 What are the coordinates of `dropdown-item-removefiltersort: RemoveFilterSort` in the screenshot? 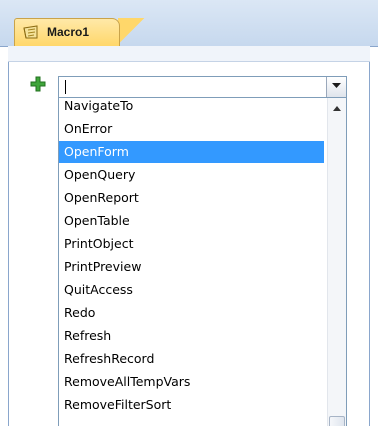 It's located at (191, 405).